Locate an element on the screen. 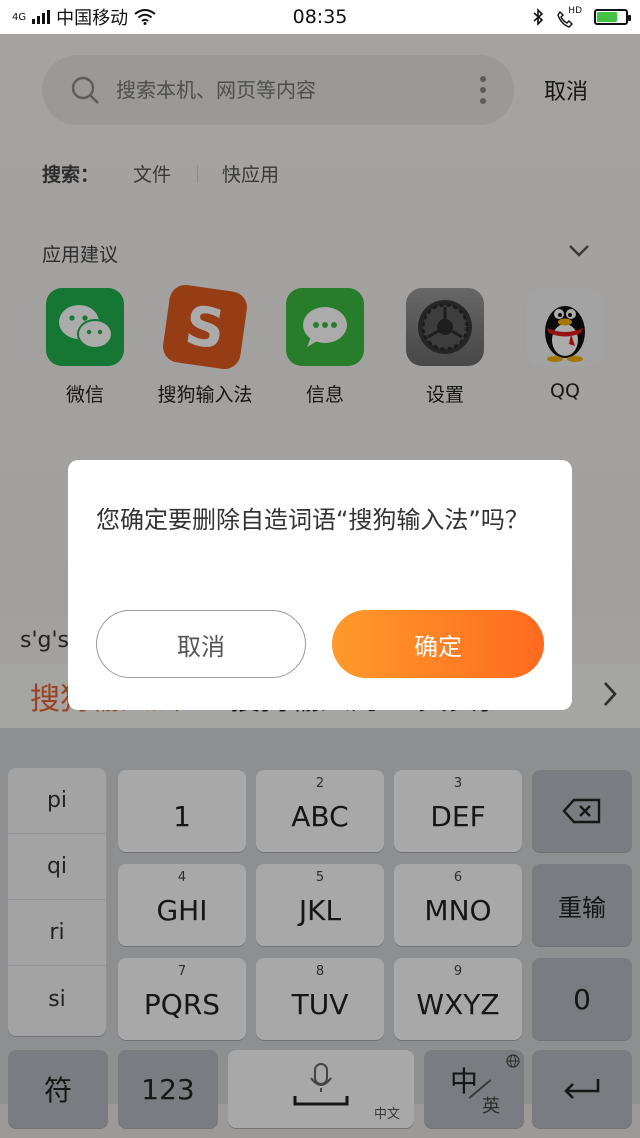 This screenshot has width=640, height=1138. dialog-cancel-button: 取消 is located at coordinates (201, 644).